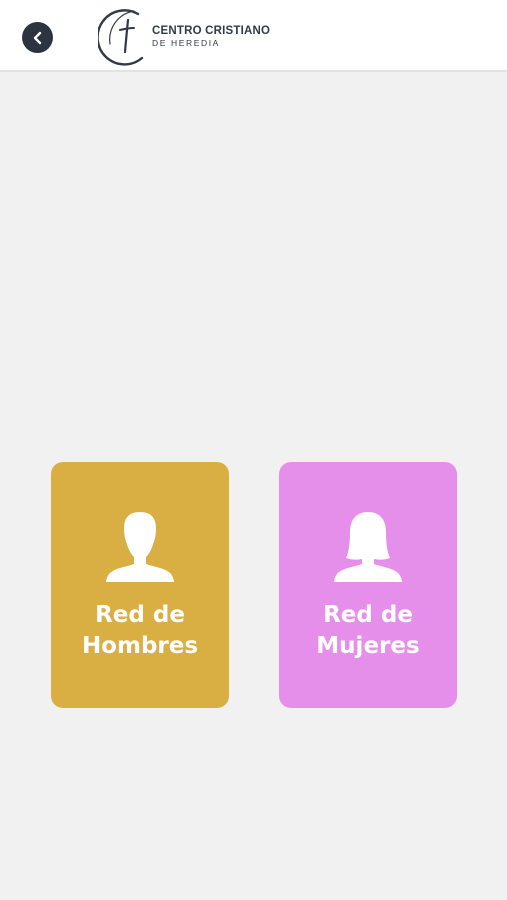 This screenshot has height=900, width=507. What do you see at coordinates (368, 585) in the screenshot?
I see `women-network-card: Red de Mujeres` at bounding box center [368, 585].